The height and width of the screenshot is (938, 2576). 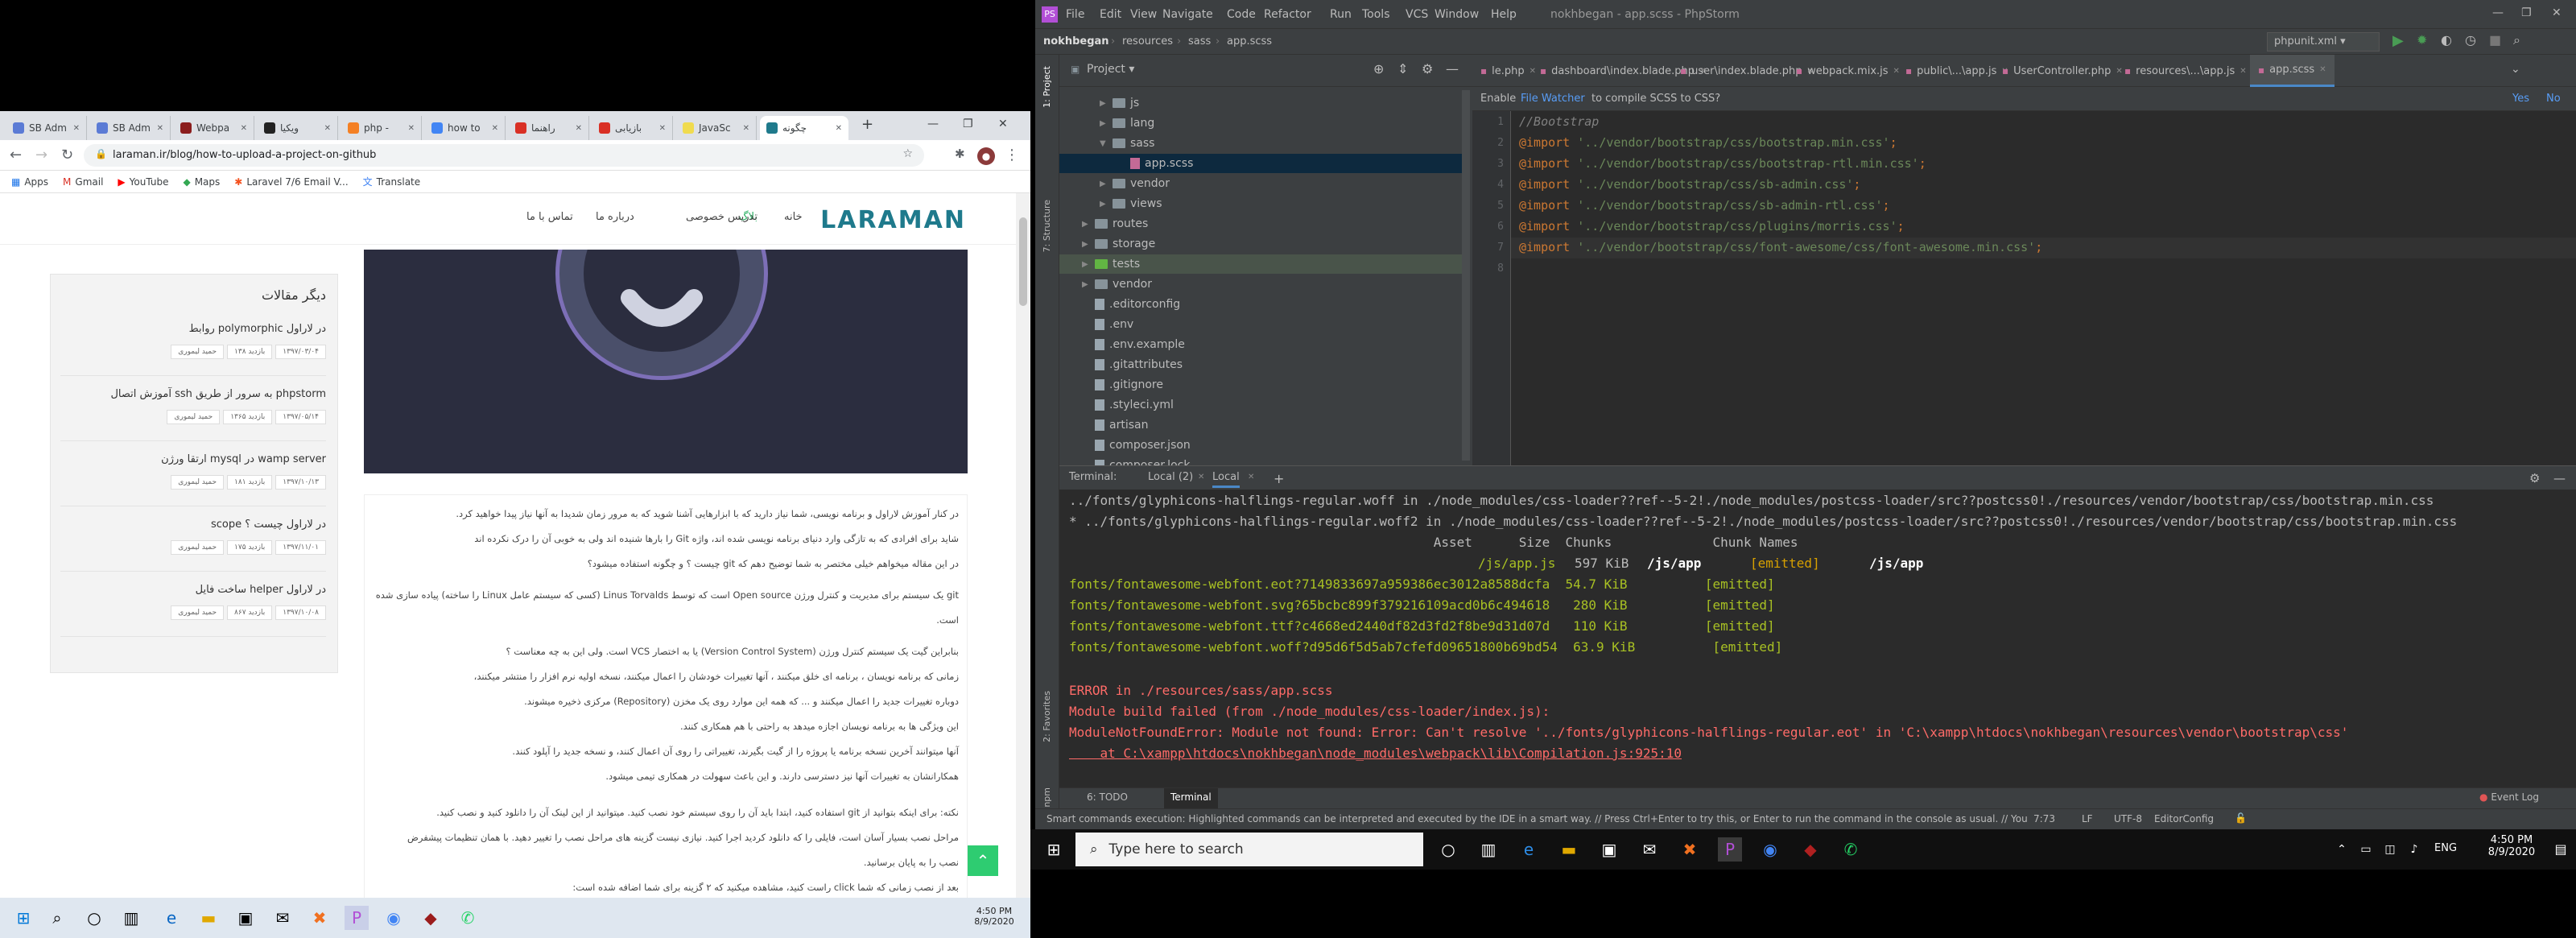 What do you see at coordinates (968, 124) in the screenshot?
I see `maximize-icon: ❐` at bounding box center [968, 124].